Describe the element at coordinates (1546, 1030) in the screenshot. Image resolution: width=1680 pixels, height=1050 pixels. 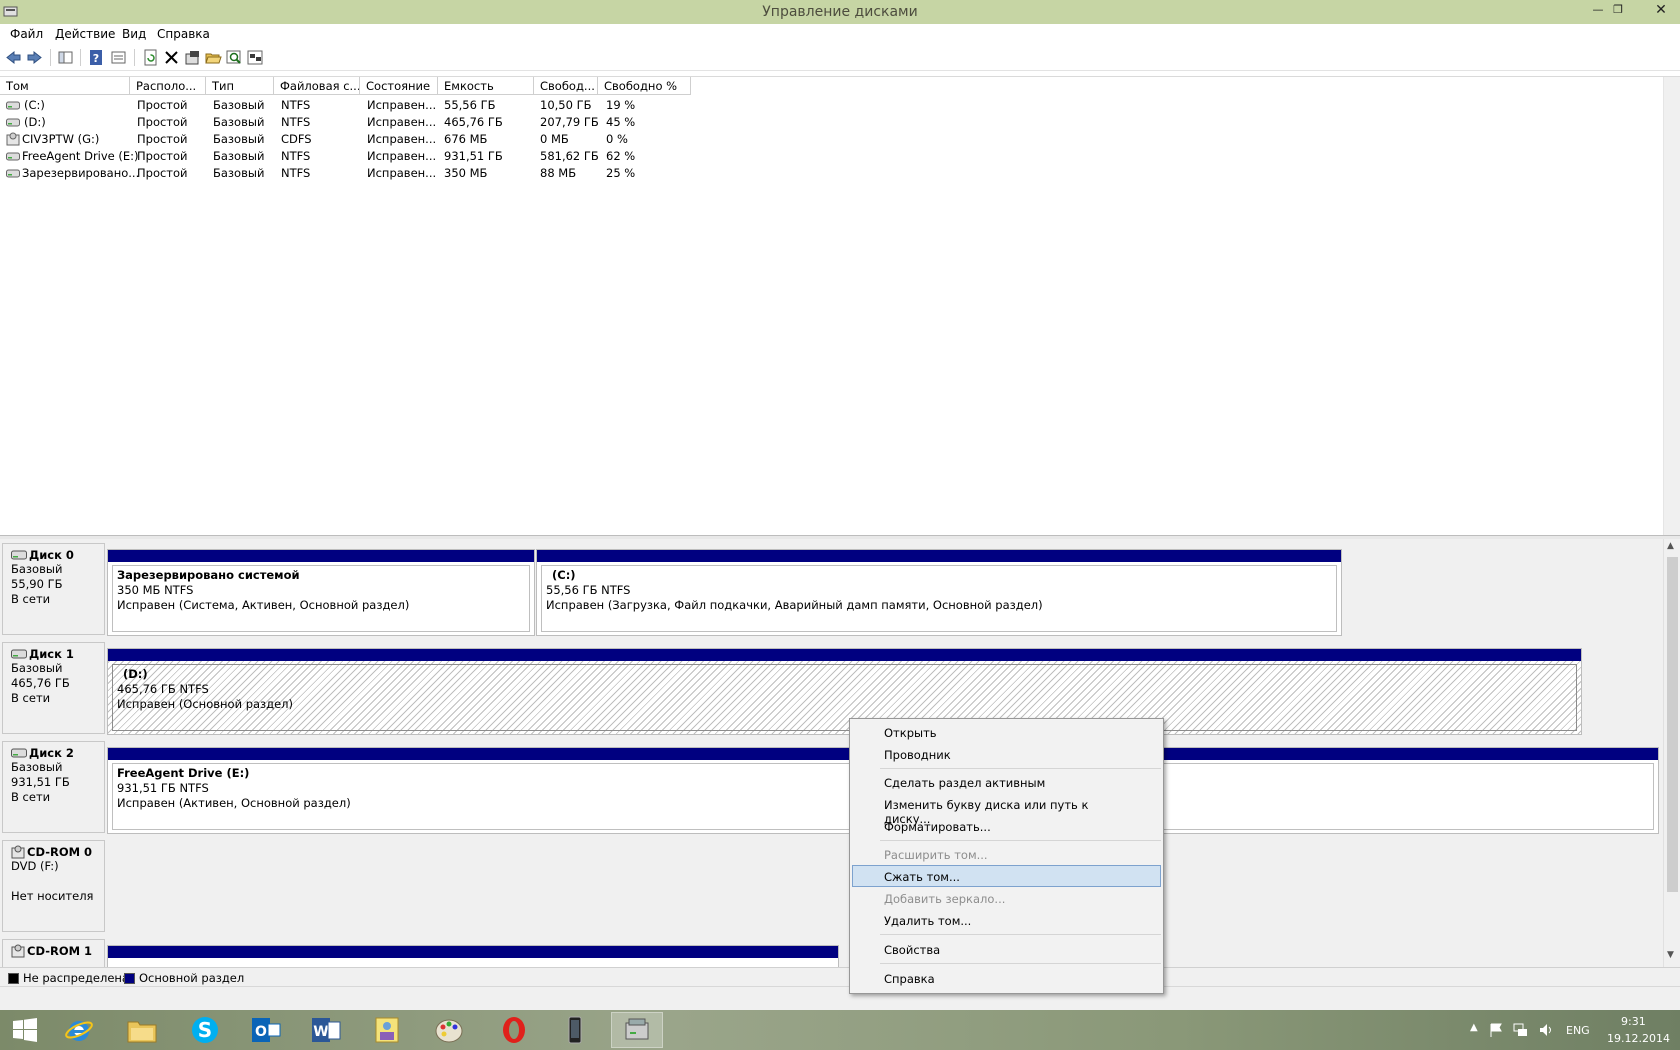
I see `volume-icon` at that location.